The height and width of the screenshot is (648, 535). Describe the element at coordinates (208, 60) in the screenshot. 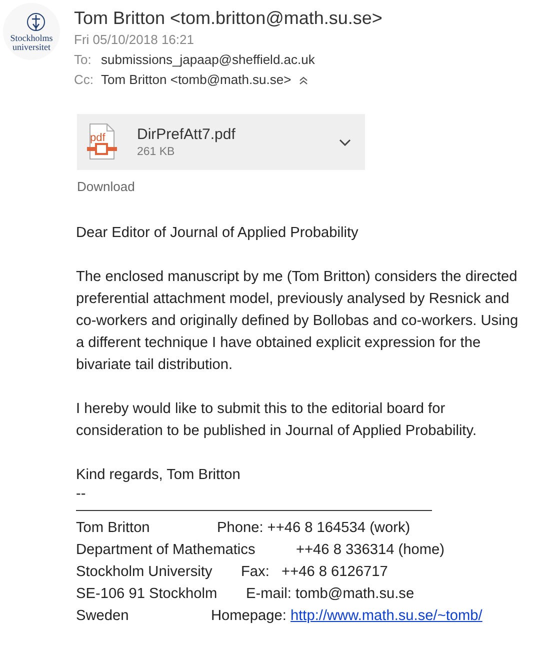

I see `recipient-address: submissions_japaap@sheffield.ac.uk` at that location.